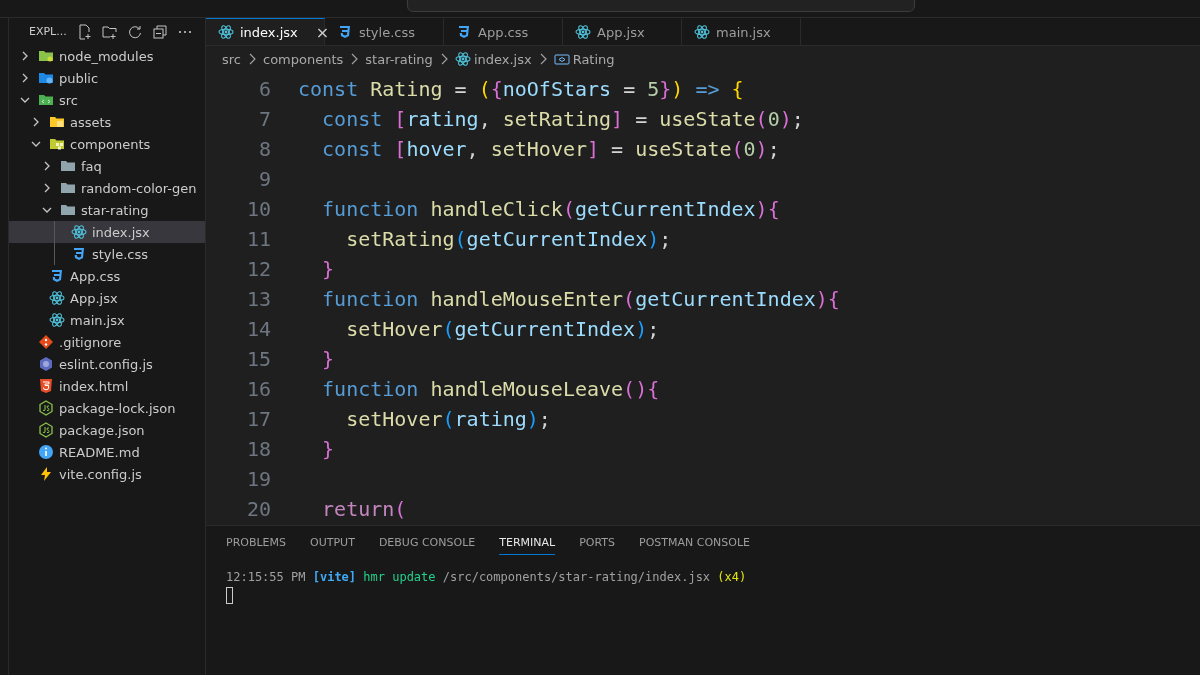  I want to click on panel-tab: DEBUG CONSOLE, so click(427, 542).